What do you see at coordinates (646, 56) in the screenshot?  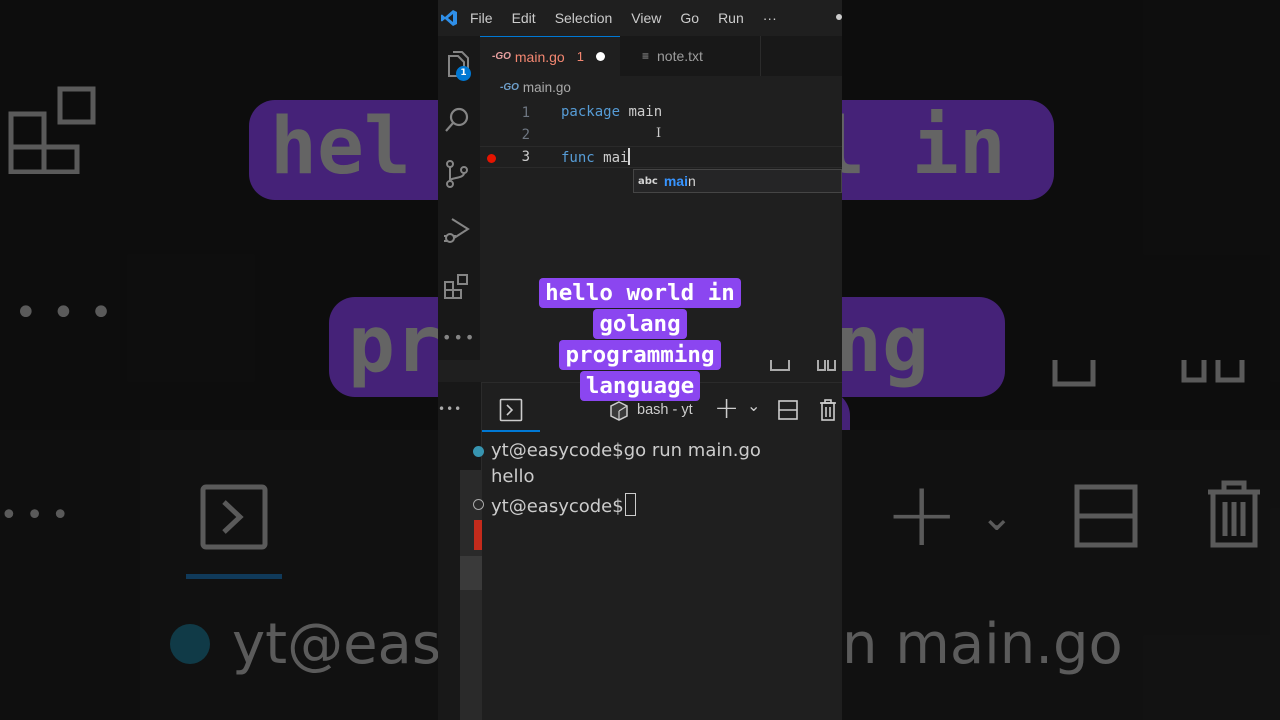 I see `text-file-icon: ≡` at bounding box center [646, 56].